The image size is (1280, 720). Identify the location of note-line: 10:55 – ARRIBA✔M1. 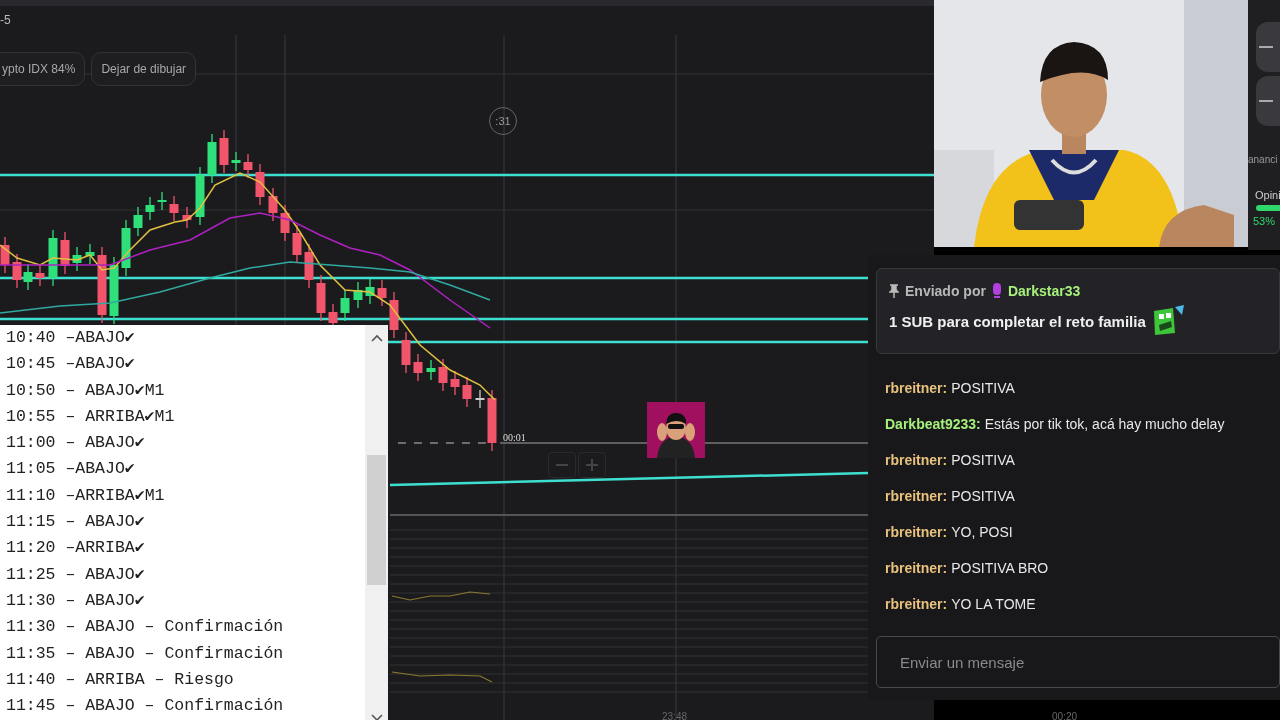
(91, 416).